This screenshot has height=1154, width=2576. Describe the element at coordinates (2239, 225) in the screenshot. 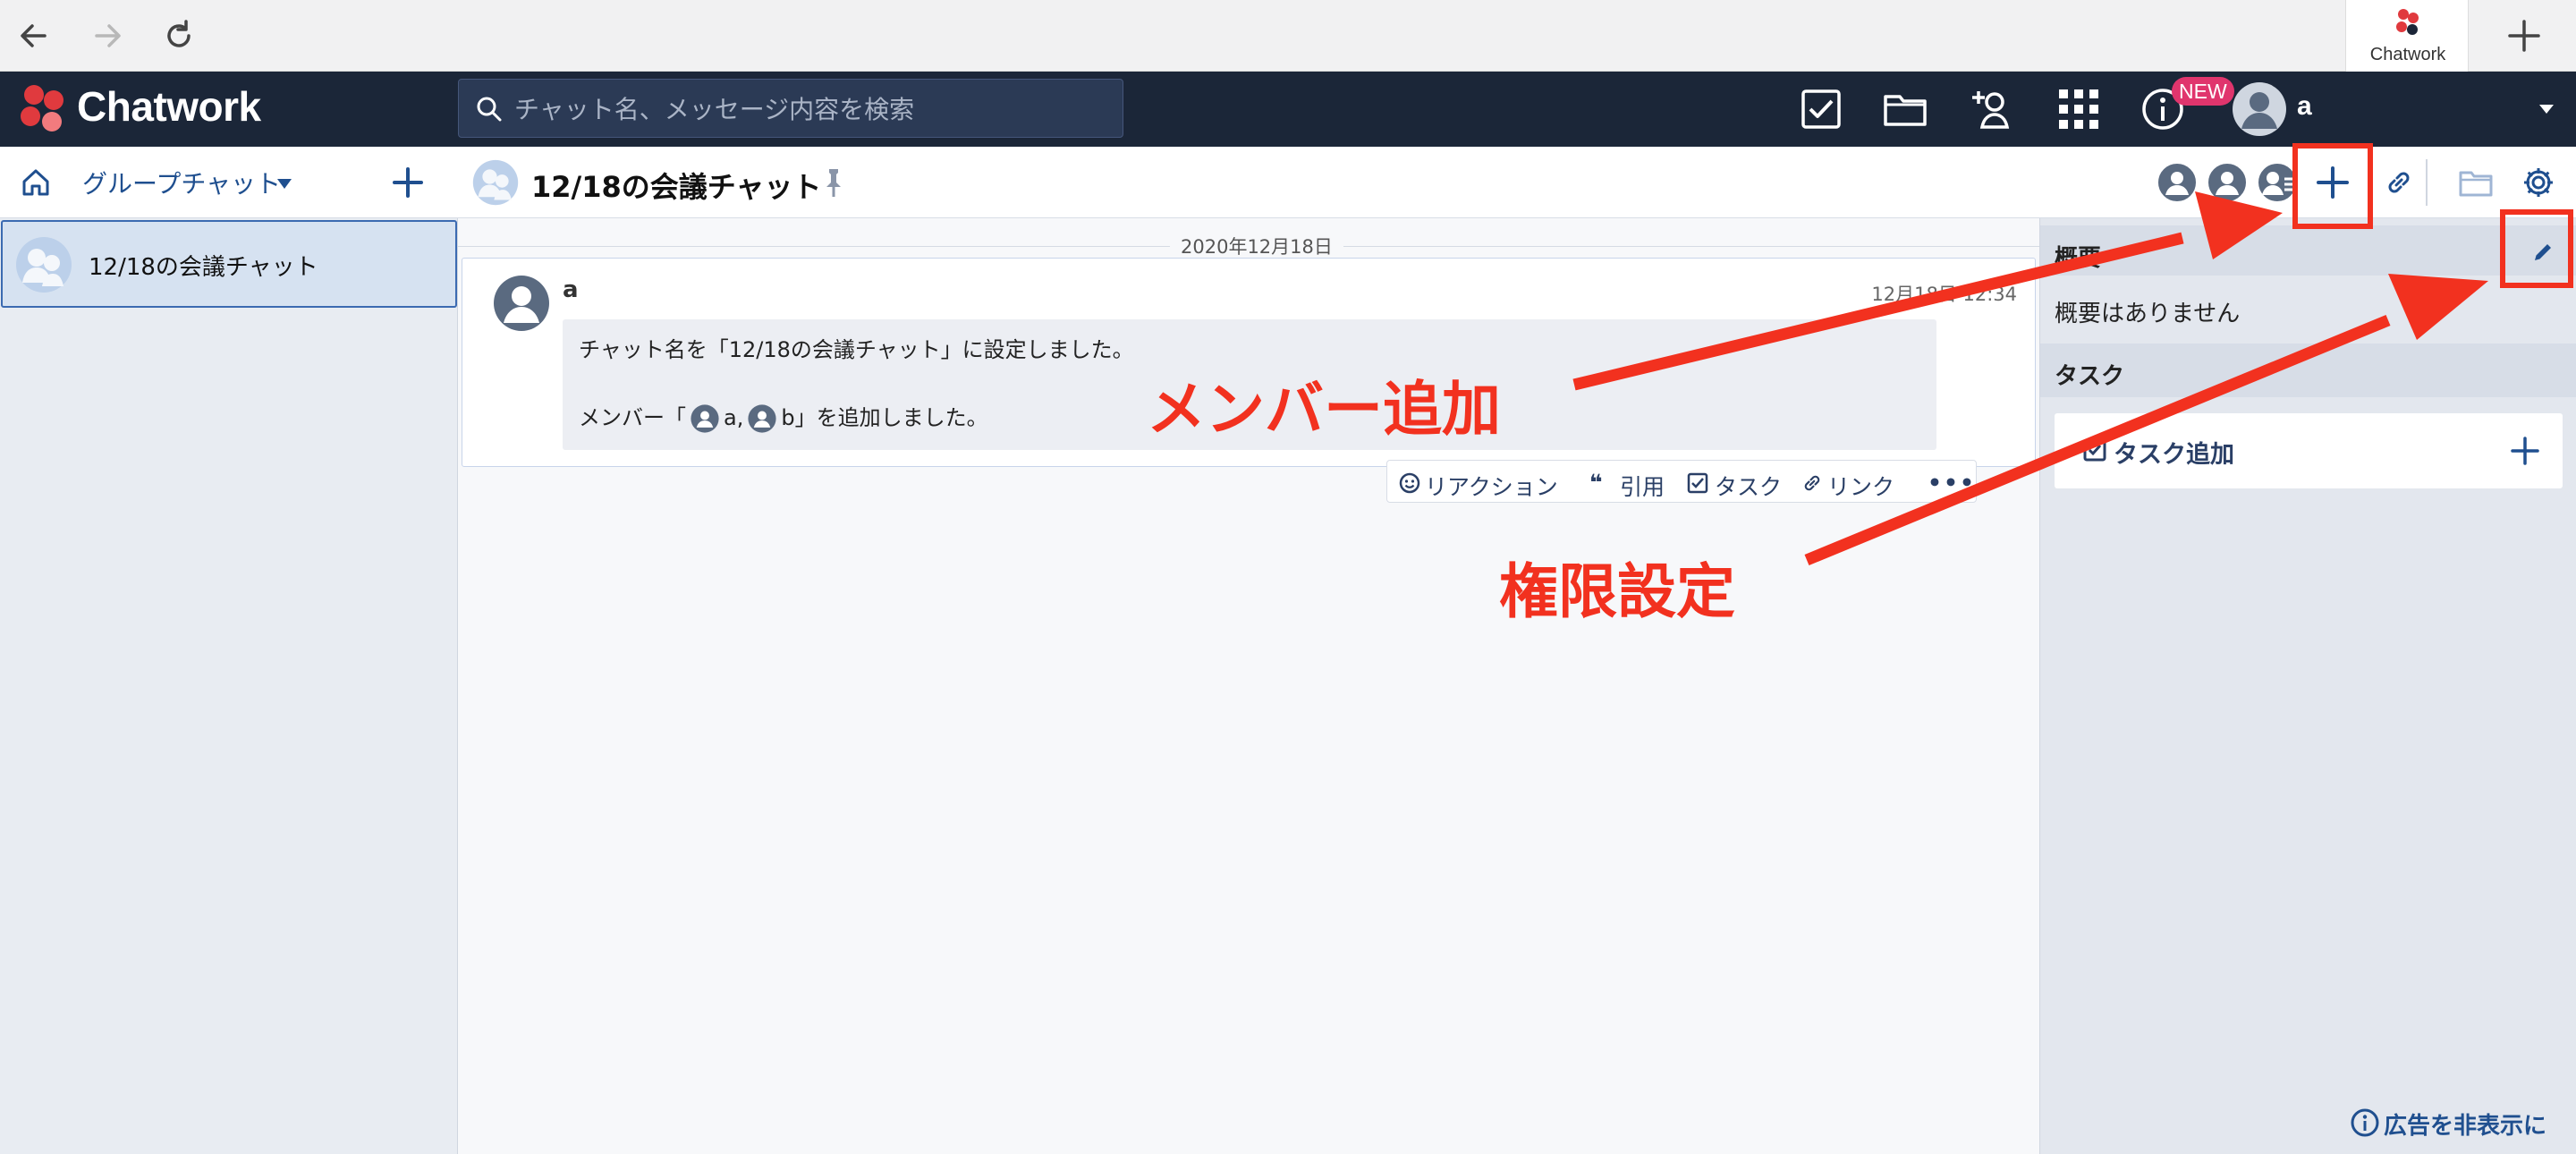

I see `add-member-arrowhead` at that location.